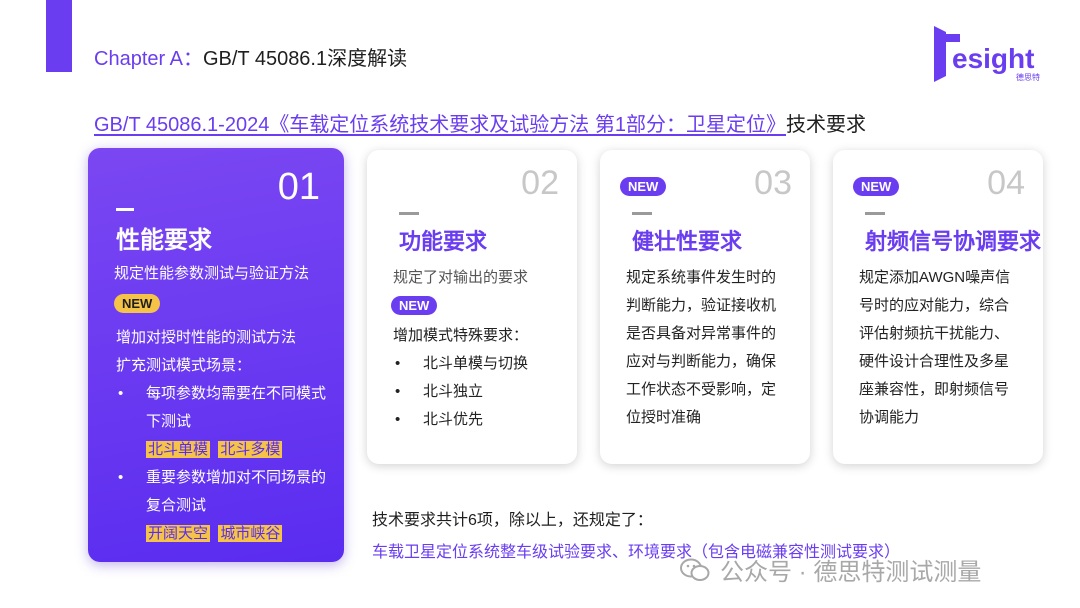 This screenshot has width=1080, height=608. What do you see at coordinates (540, 183) in the screenshot?
I see `card-number: 02` at bounding box center [540, 183].